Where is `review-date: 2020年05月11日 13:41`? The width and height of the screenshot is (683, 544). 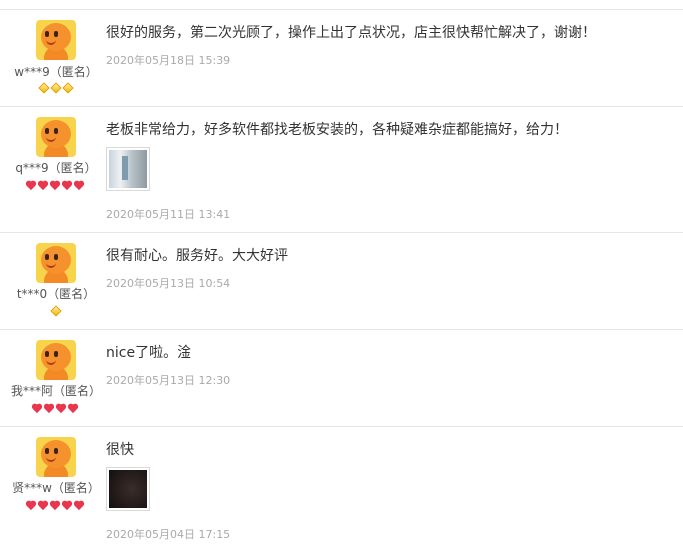 review-date: 2020年05月11日 13:41 is located at coordinates (168, 214).